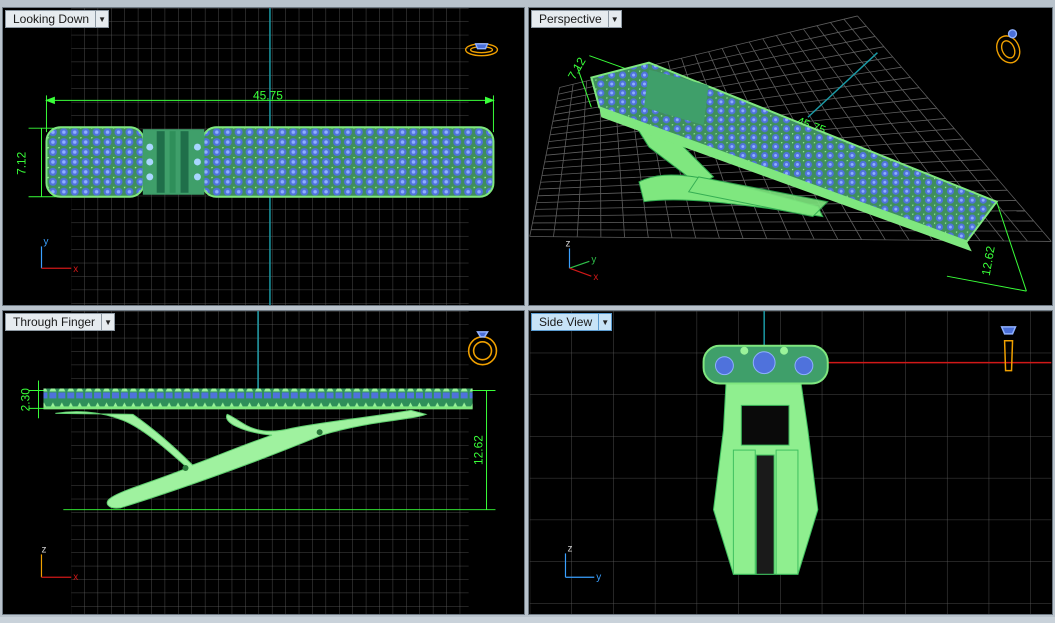  What do you see at coordinates (268, 95) in the screenshot?
I see `dimension-length-label: 45.75` at bounding box center [268, 95].